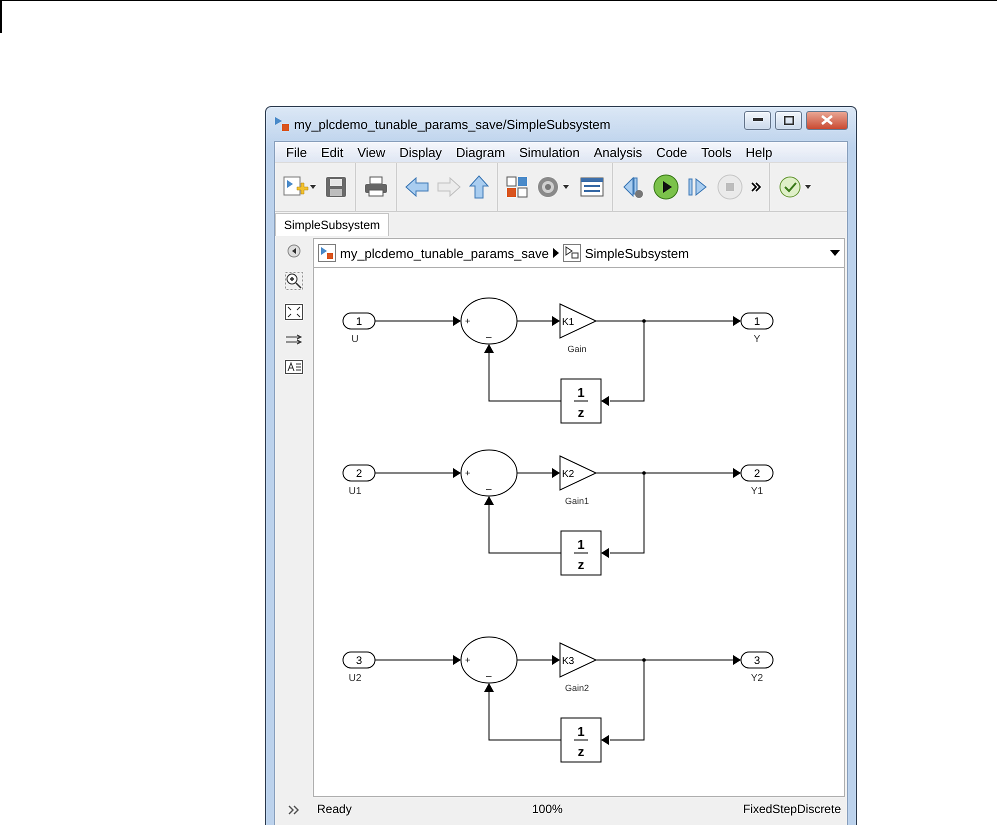 This screenshot has height=825, width=997. What do you see at coordinates (547, 809) in the screenshot?
I see `zoom-level: 100%` at bounding box center [547, 809].